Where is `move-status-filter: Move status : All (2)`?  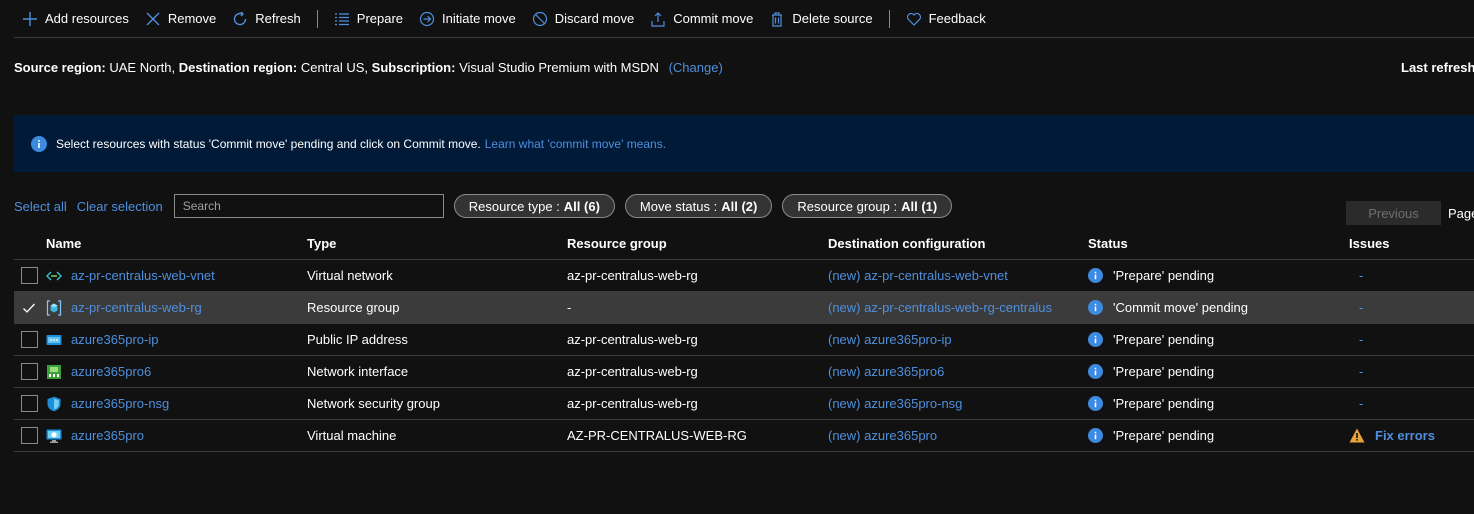
move-status-filter: Move status : All (2) is located at coordinates (698, 206).